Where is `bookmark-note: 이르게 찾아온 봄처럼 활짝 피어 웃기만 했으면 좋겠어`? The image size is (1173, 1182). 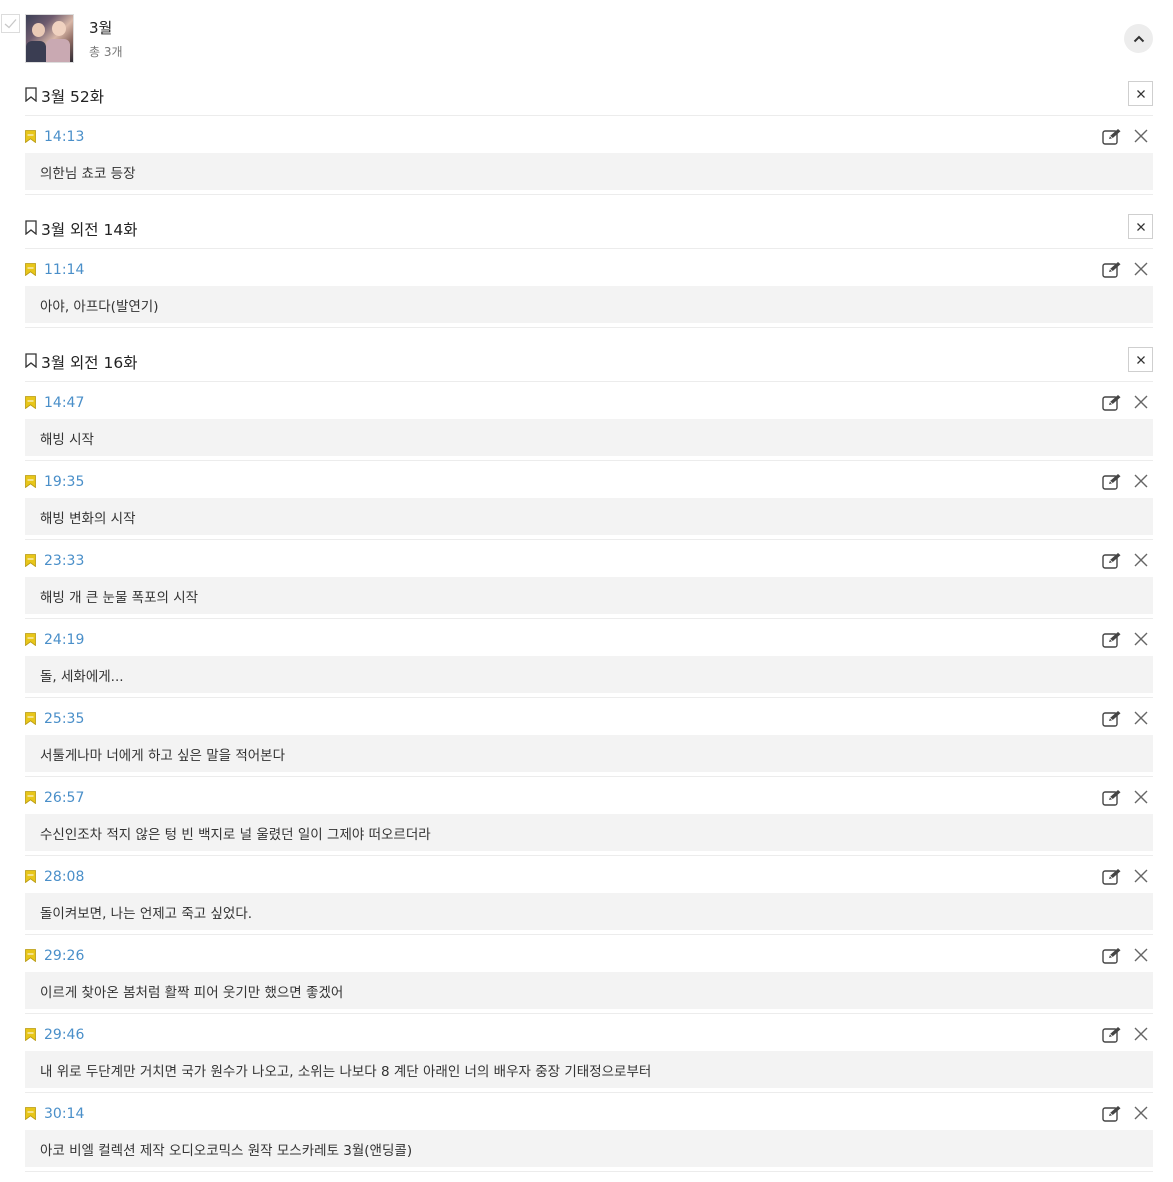
bookmark-note: 이르게 찾아온 봄처럼 활짝 피어 웃기만 했으면 좋겠어 is located at coordinates (589, 990).